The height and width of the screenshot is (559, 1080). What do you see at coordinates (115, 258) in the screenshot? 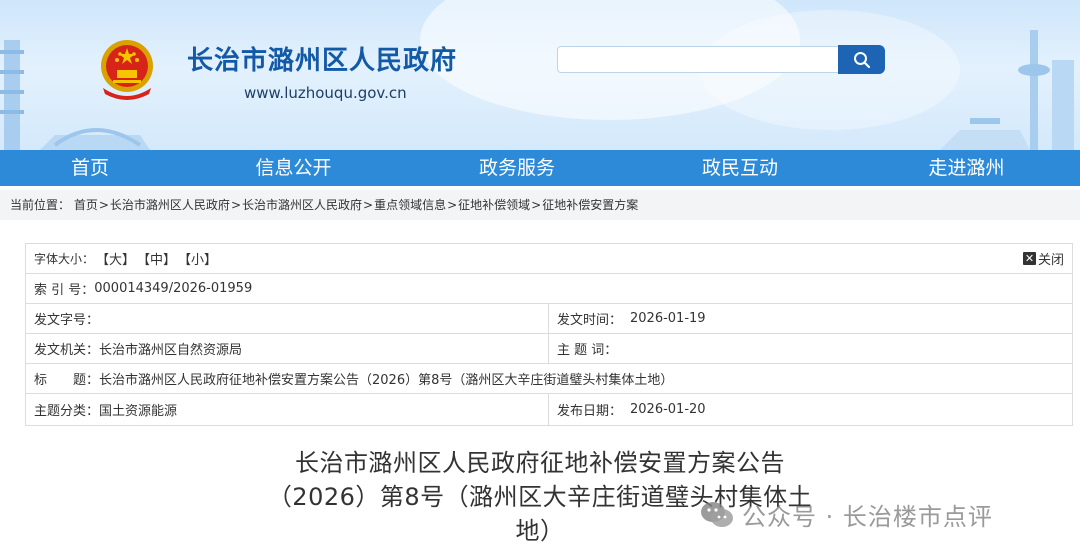
I see `font-large-button: 【大】` at bounding box center [115, 258].